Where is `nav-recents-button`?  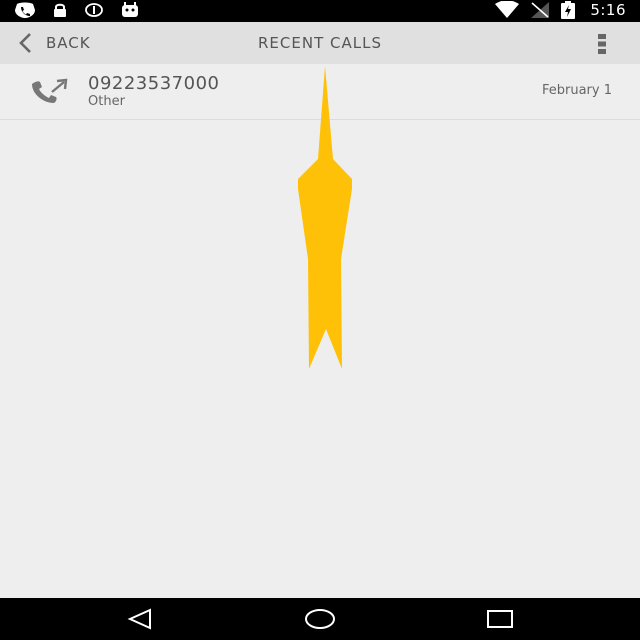
nav-recents-button is located at coordinates (500, 619).